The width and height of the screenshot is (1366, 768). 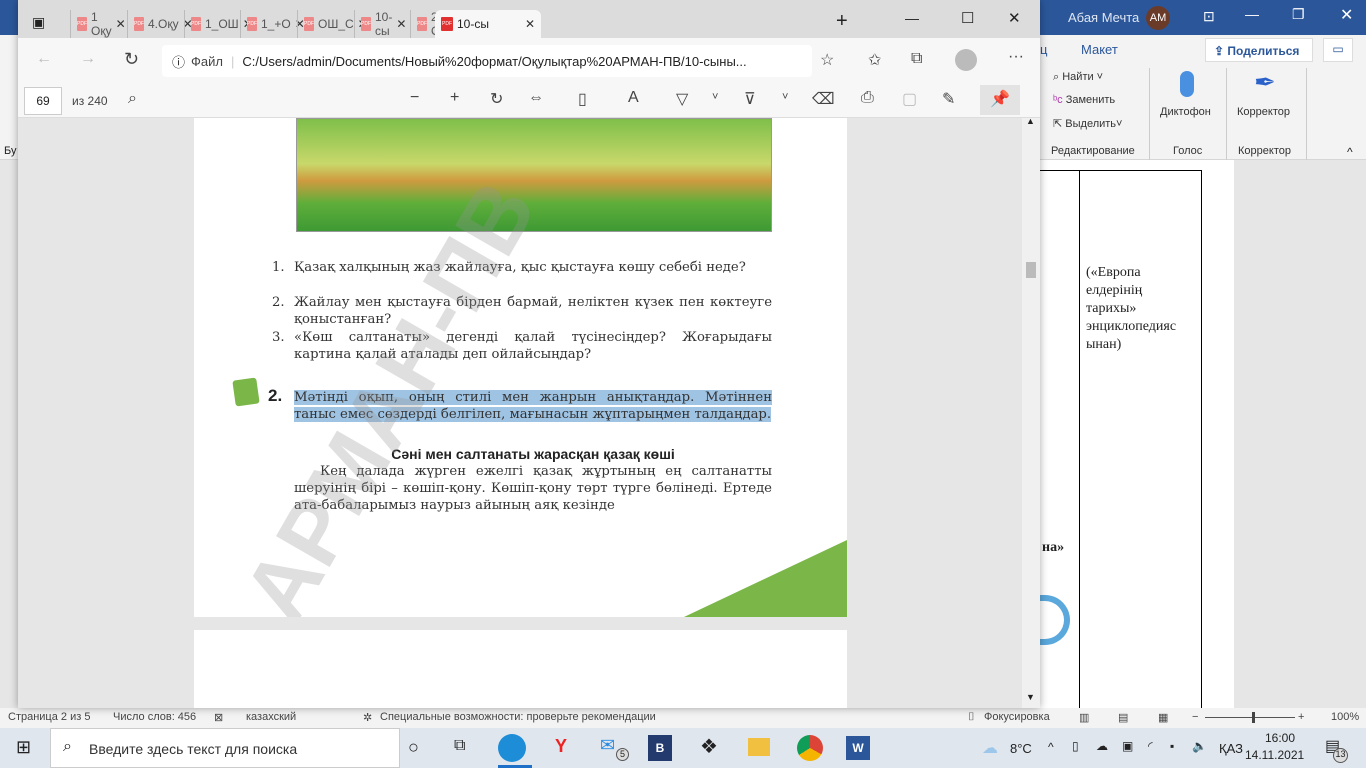 What do you see at coordinates (44, 59) in the screenshot?
I see `back-button: ←` at bounding box center [44, 59].